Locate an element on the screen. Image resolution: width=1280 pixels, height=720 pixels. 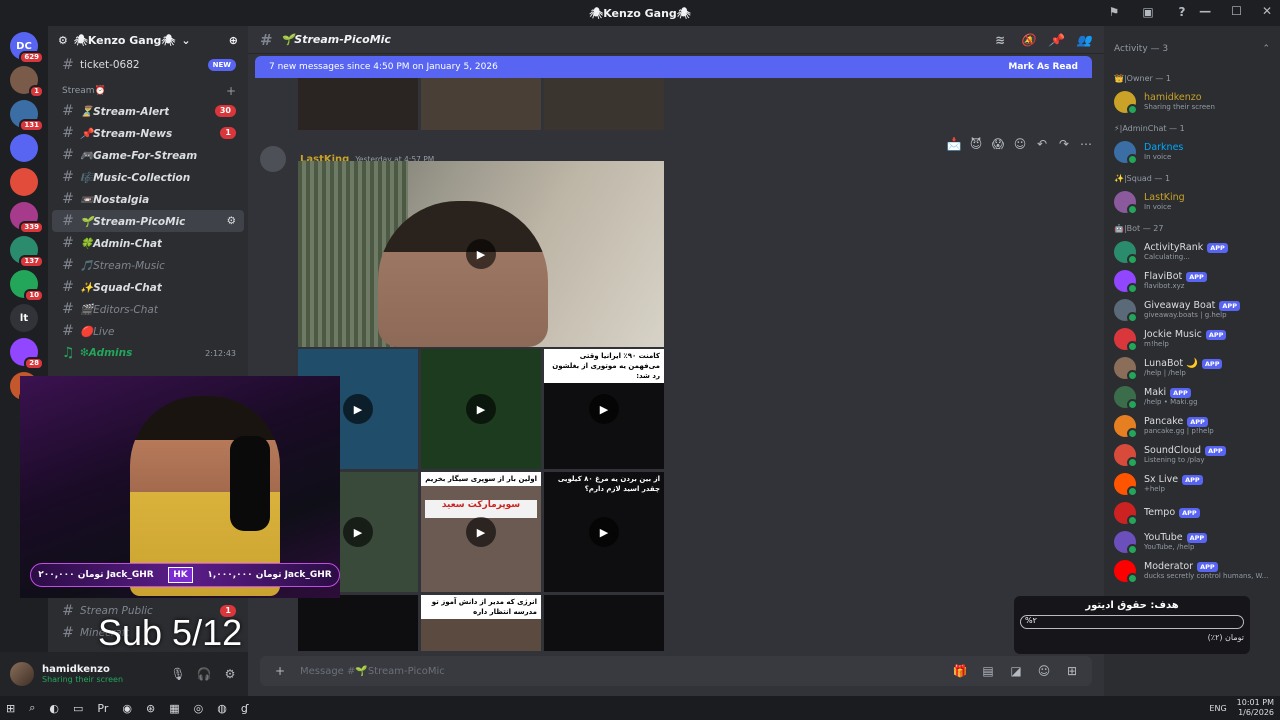
server-icon: lt is located at coordinates (24, 318).